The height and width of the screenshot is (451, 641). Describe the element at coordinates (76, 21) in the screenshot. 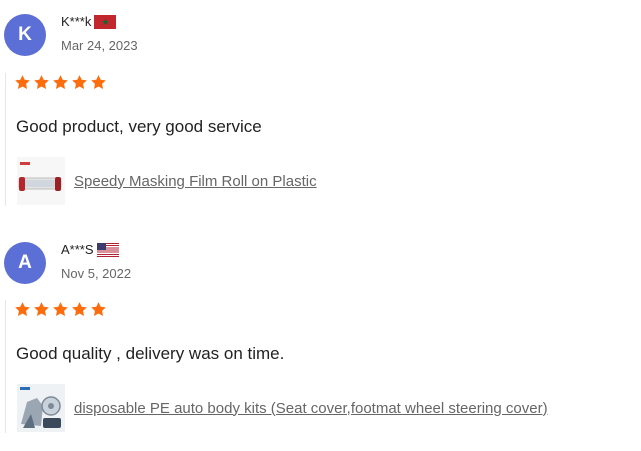

I see `reviewer-name: K***k` at that location.